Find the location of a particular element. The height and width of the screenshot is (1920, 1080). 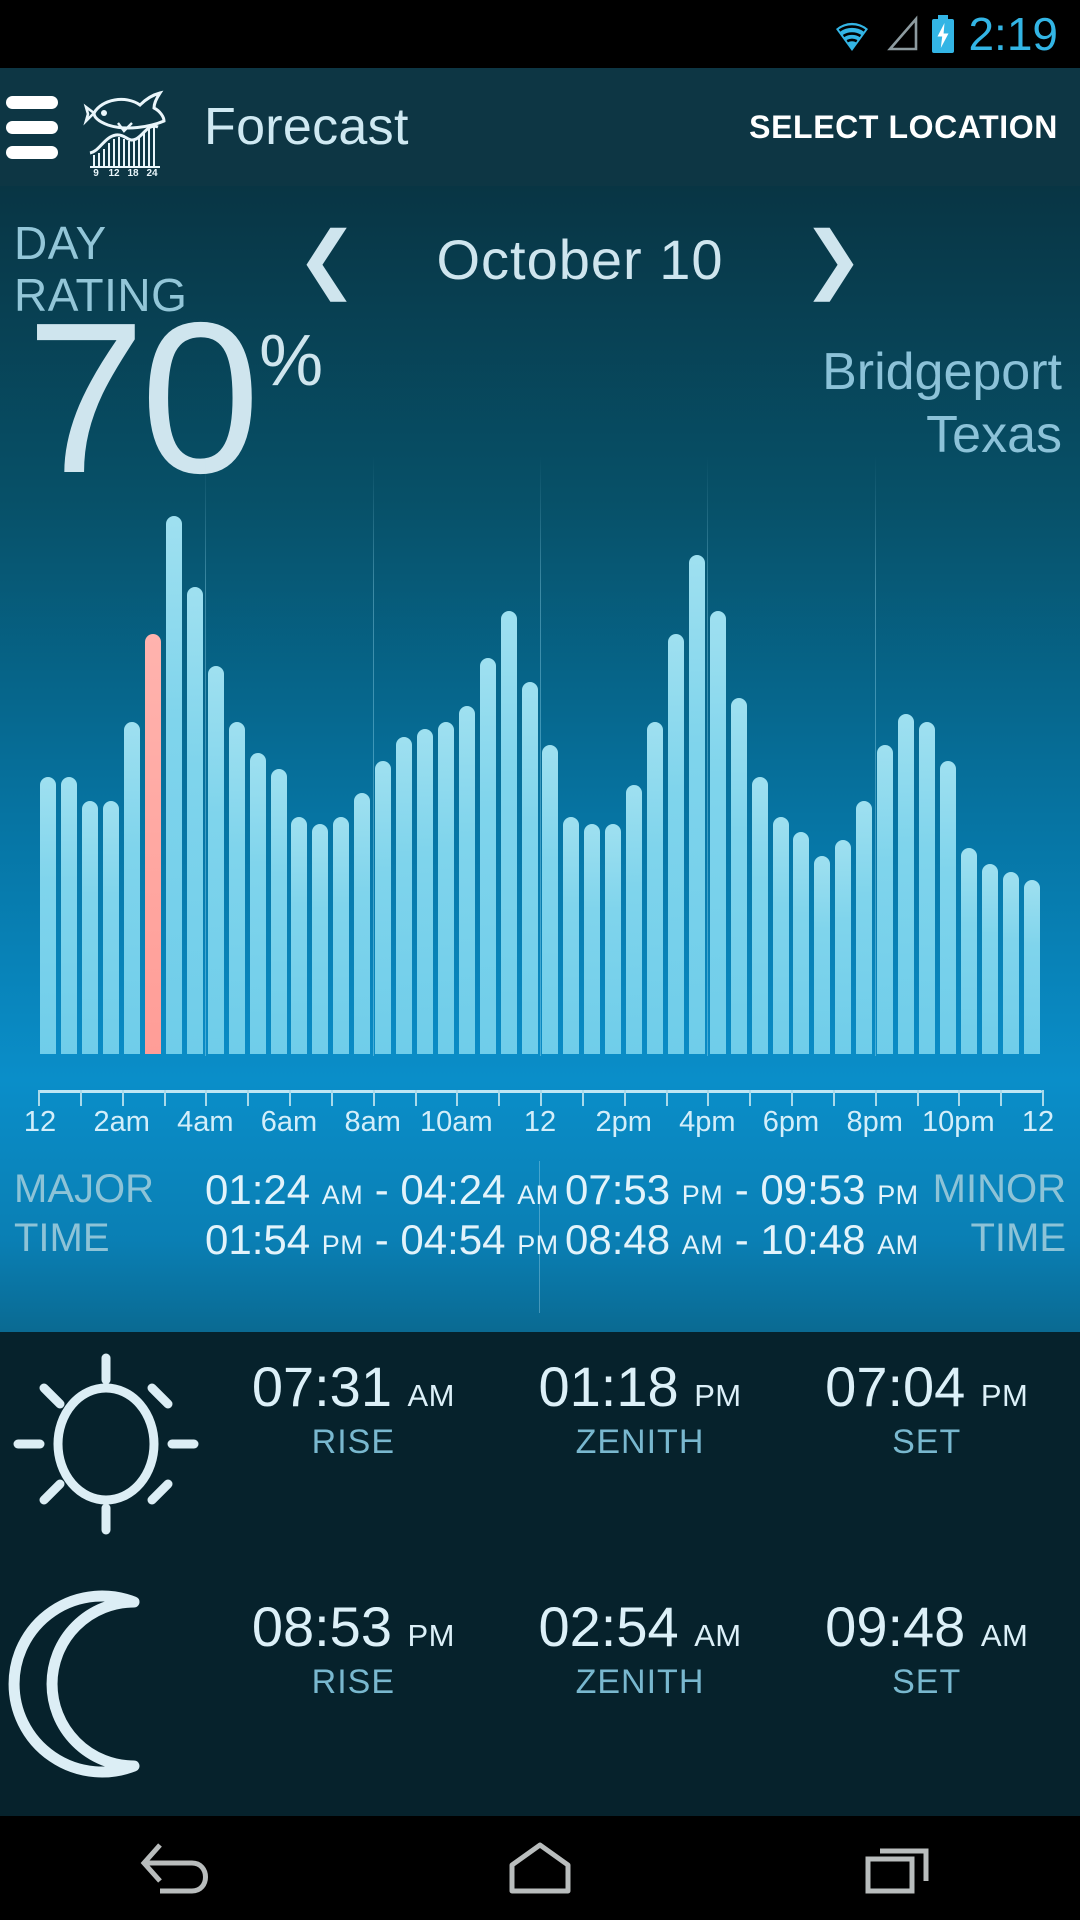

astro-cell: 07:04 PM SET is located at coordinates (926, 1408).